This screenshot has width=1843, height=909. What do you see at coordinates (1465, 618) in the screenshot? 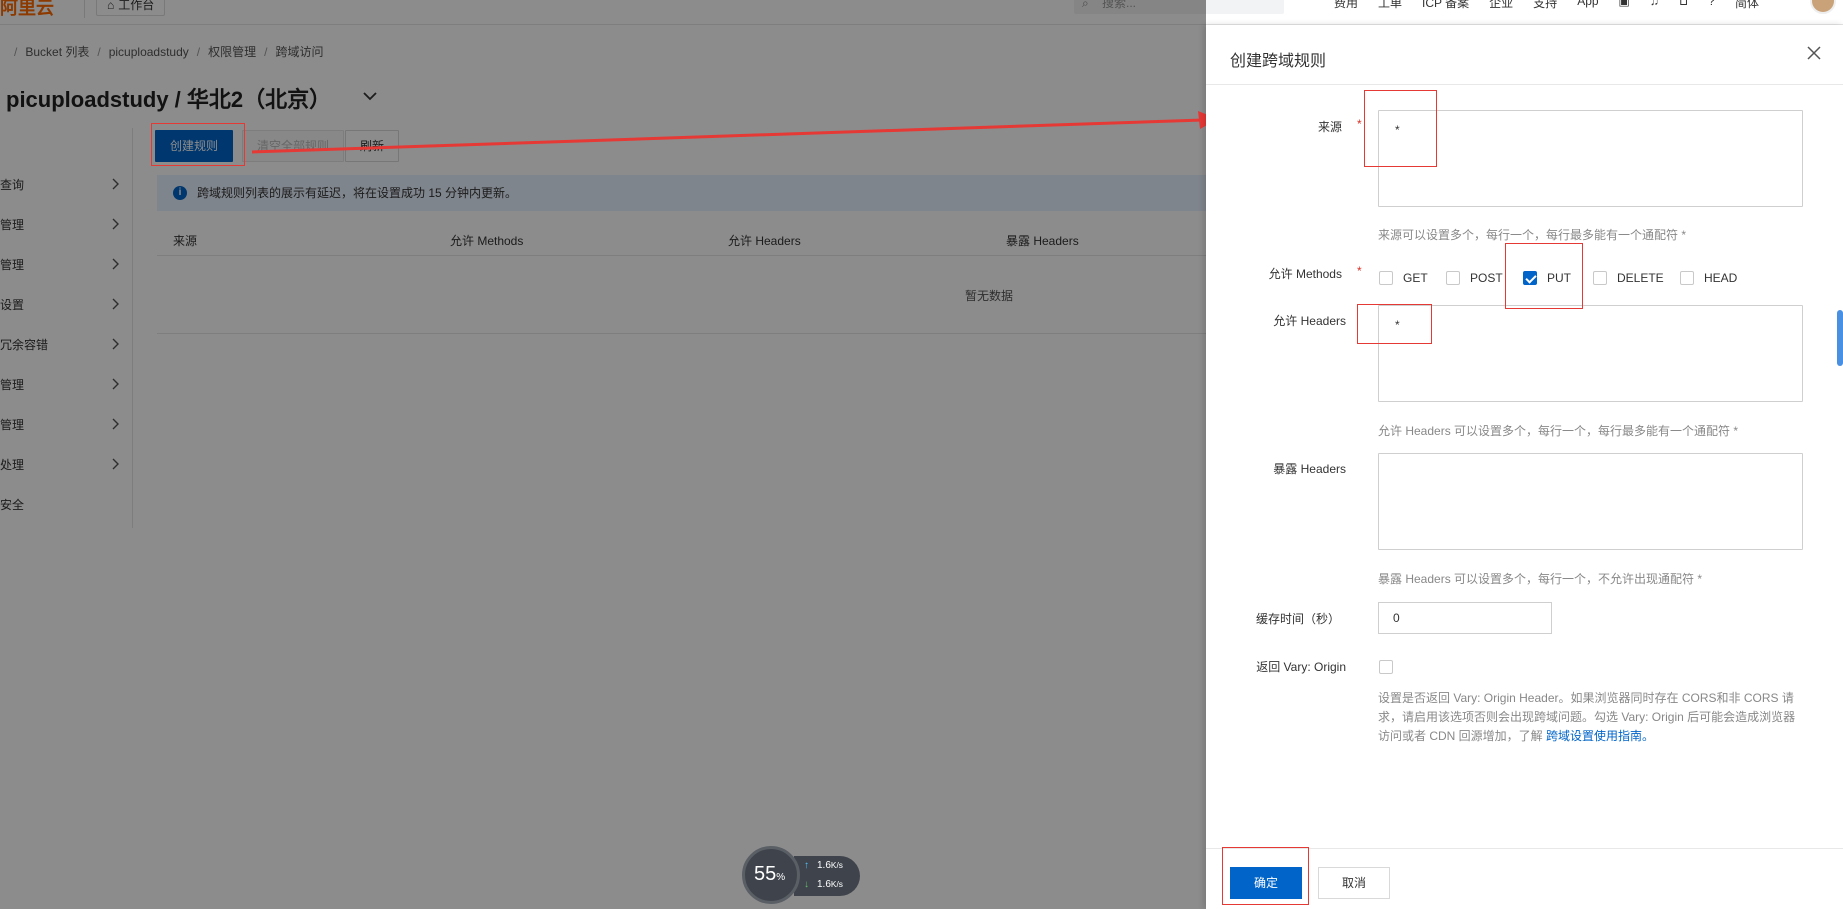
I see `cache-time-input: 0` at bounding box center [1465, 618].